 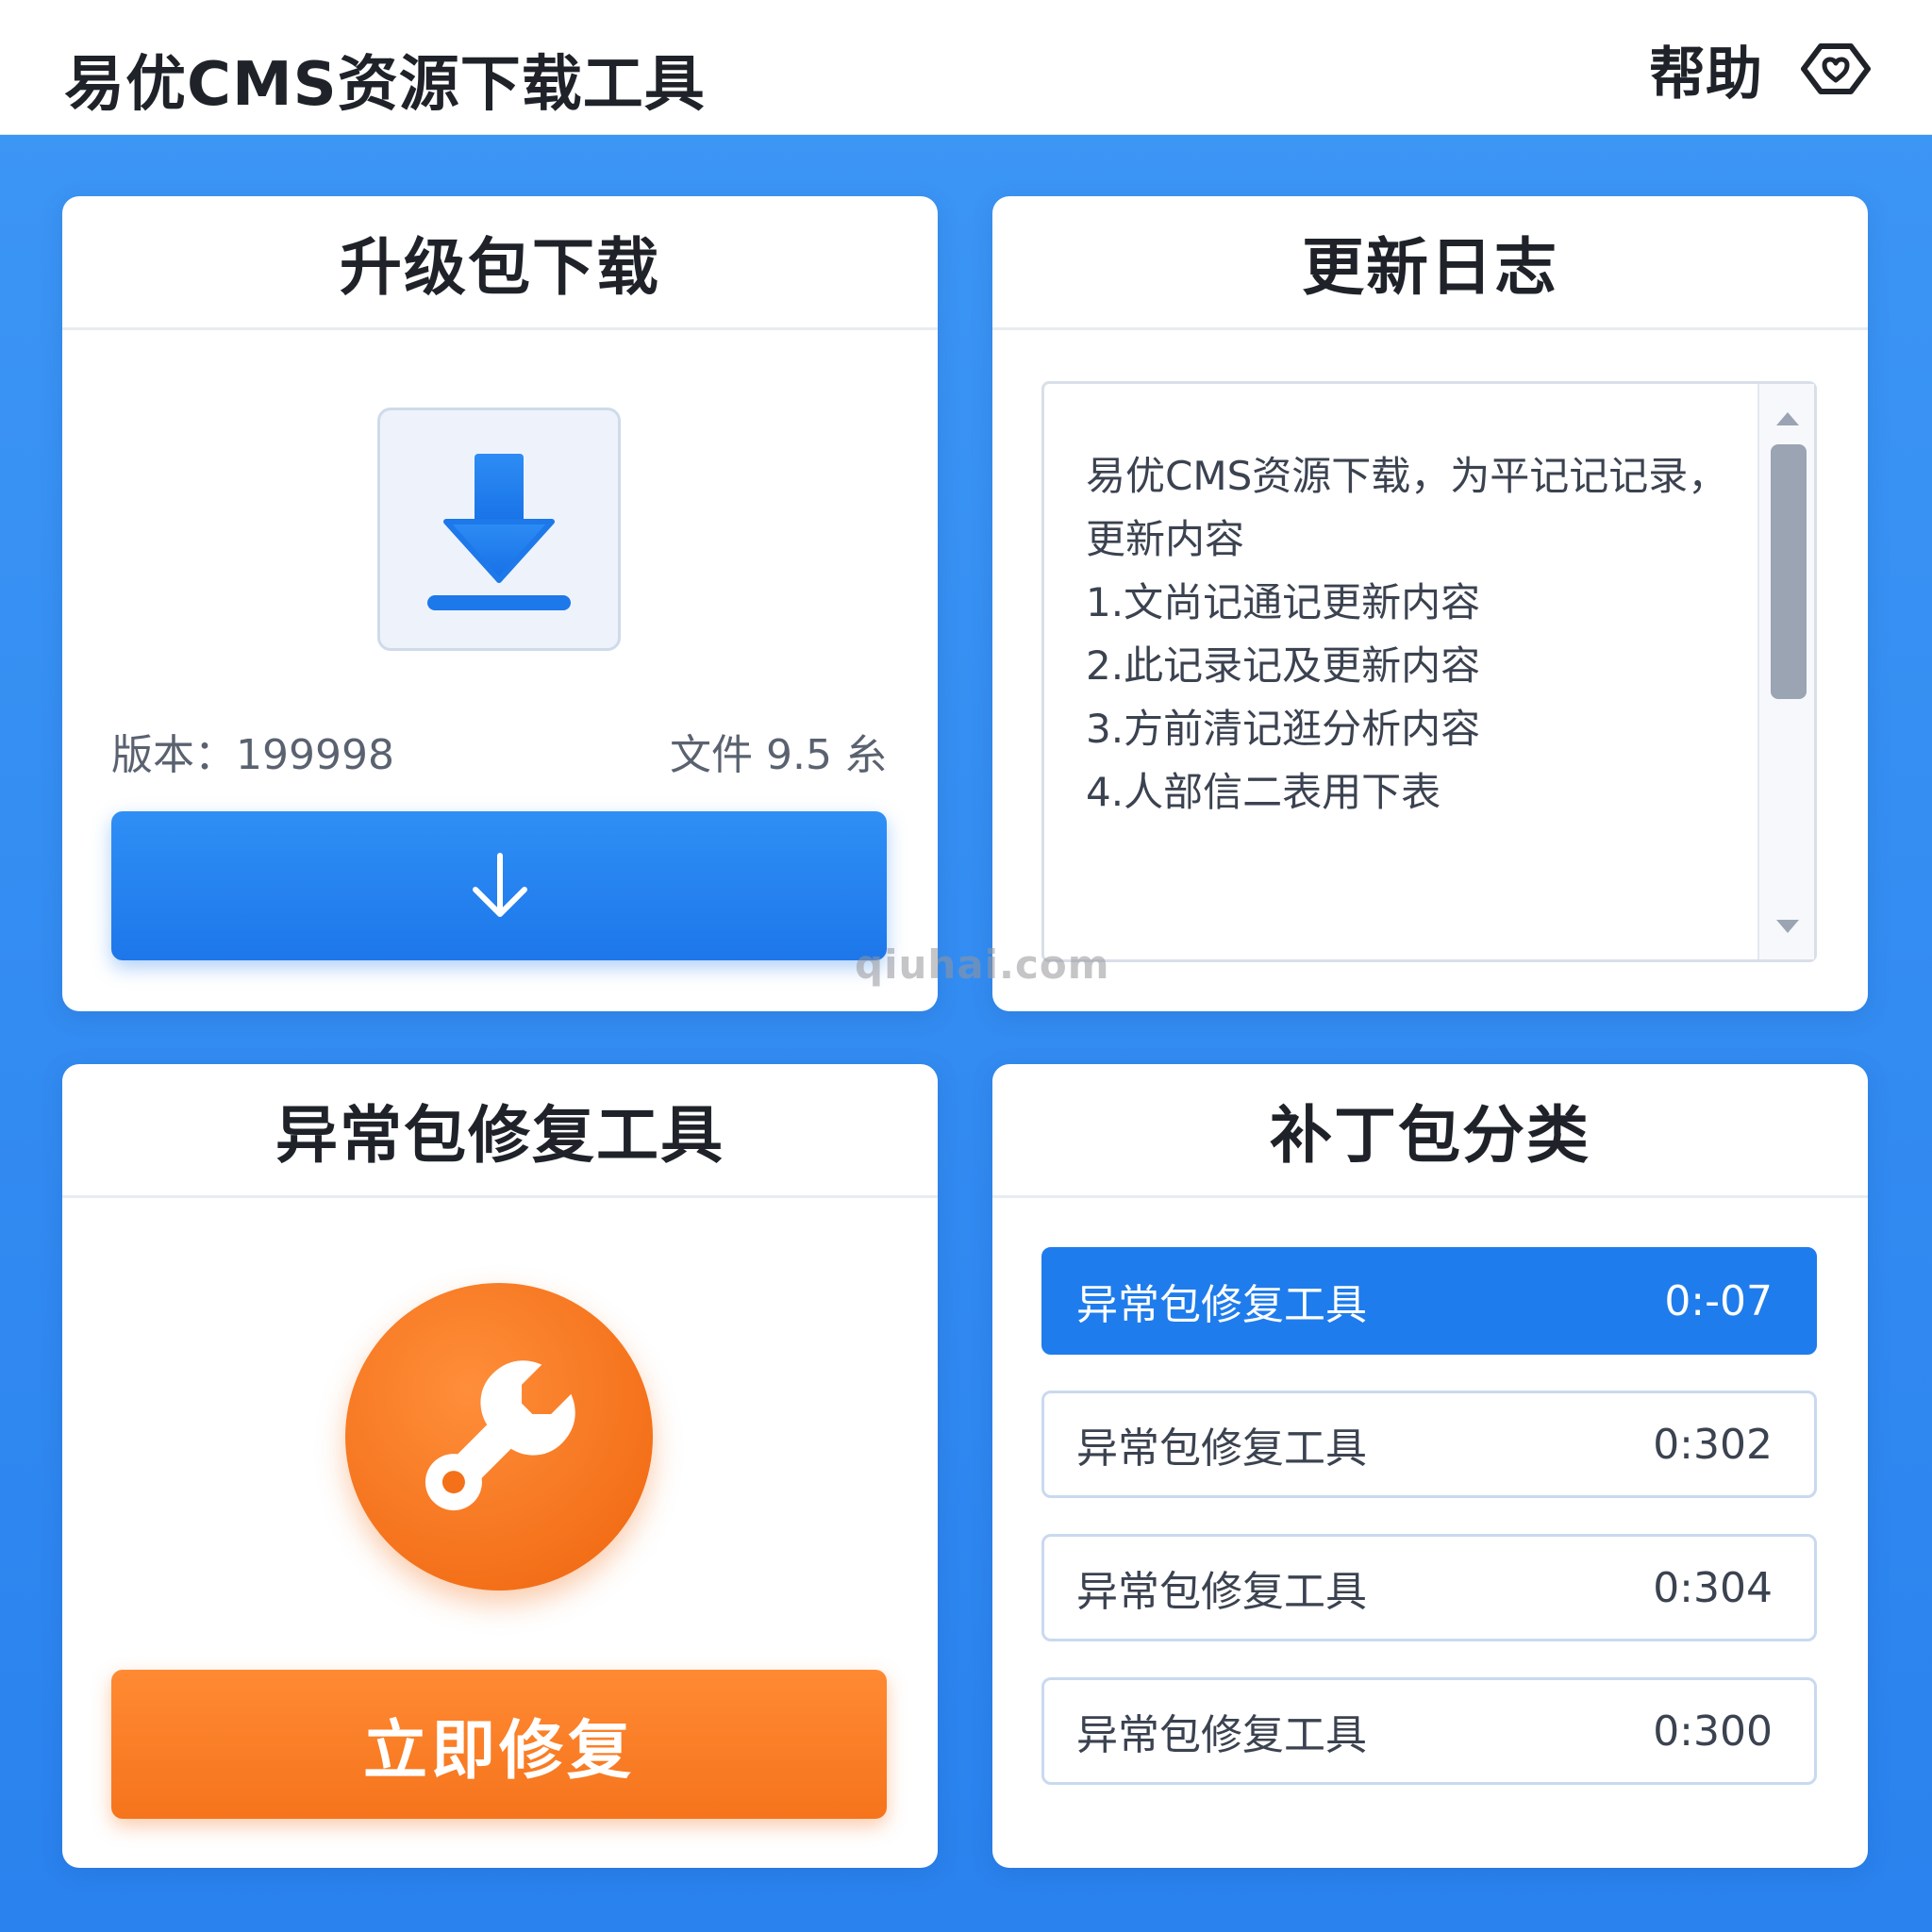 What do you see at coordinates (1165, 539) in the screenshot?
I see `changelog-line: 更新内容` at bounding box center [1165, 539].